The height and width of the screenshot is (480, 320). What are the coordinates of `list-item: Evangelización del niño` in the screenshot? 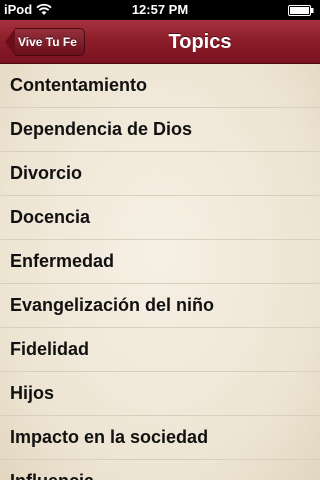 It's located at (160, 306).